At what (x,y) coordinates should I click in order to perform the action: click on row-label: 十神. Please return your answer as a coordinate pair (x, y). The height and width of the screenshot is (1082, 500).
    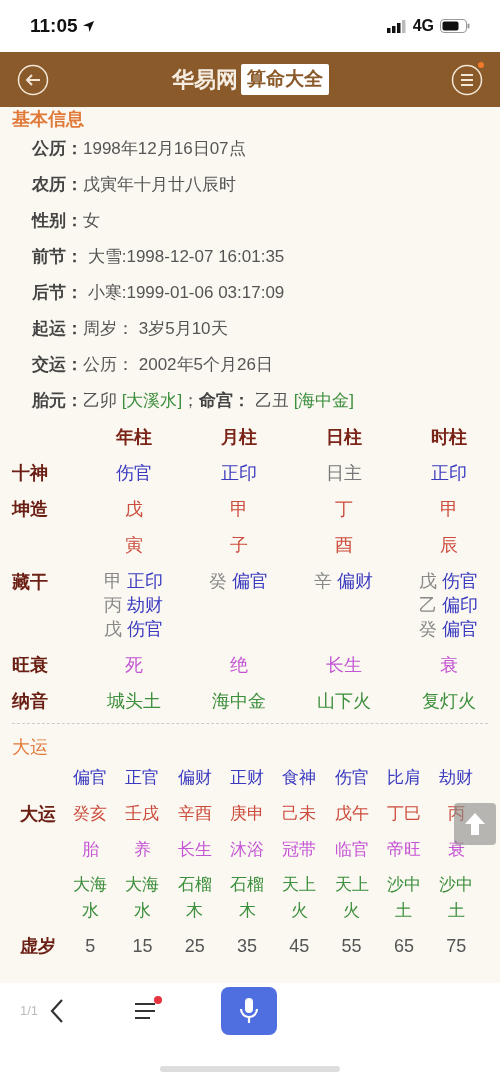
    Looking at the image, I should click on (30, 473).